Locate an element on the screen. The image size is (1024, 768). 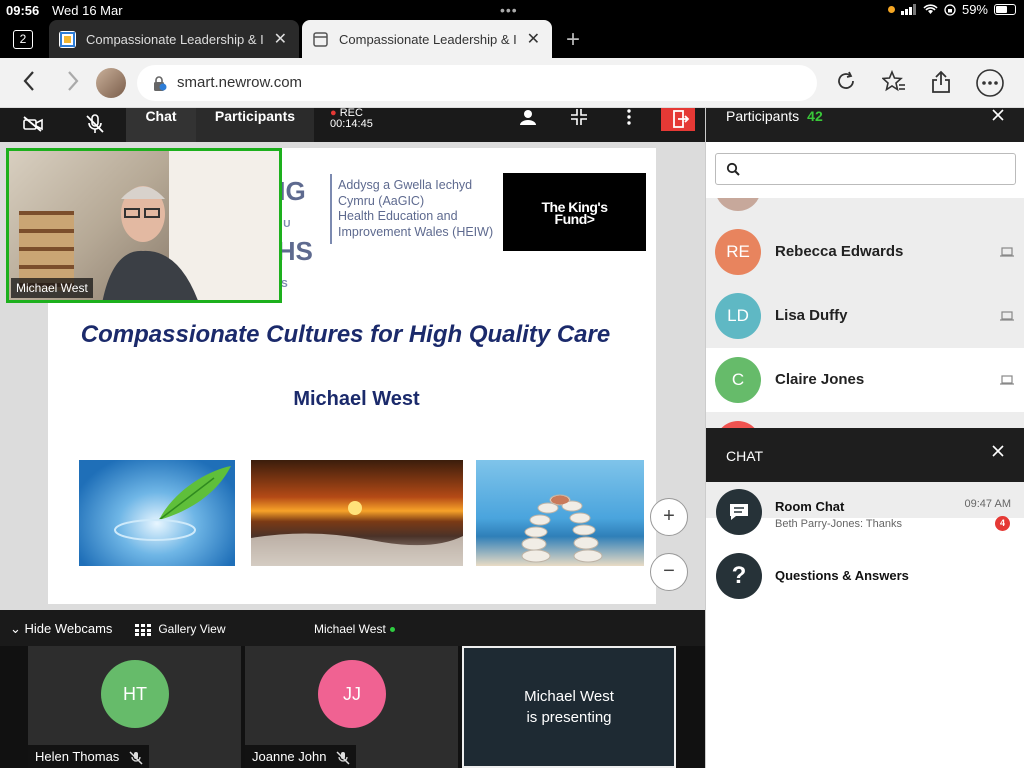
hide-webcams-button: ⌄ Hide Webcams is located at coordinates (61, 629).